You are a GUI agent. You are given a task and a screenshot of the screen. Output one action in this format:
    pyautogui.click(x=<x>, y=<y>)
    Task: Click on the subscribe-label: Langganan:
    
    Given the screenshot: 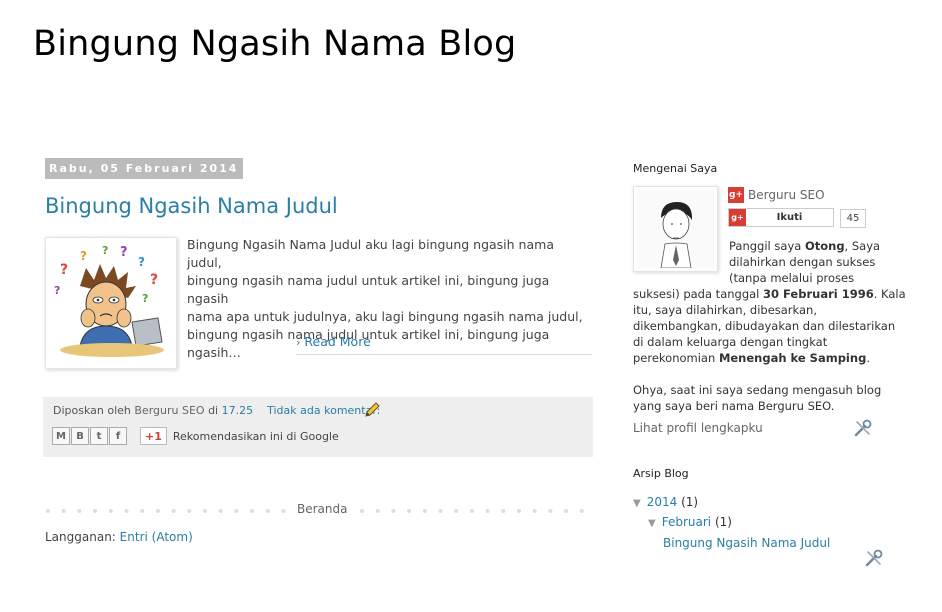 What is the action you would take?
    pyautogui.click(x=80, y=537)
    